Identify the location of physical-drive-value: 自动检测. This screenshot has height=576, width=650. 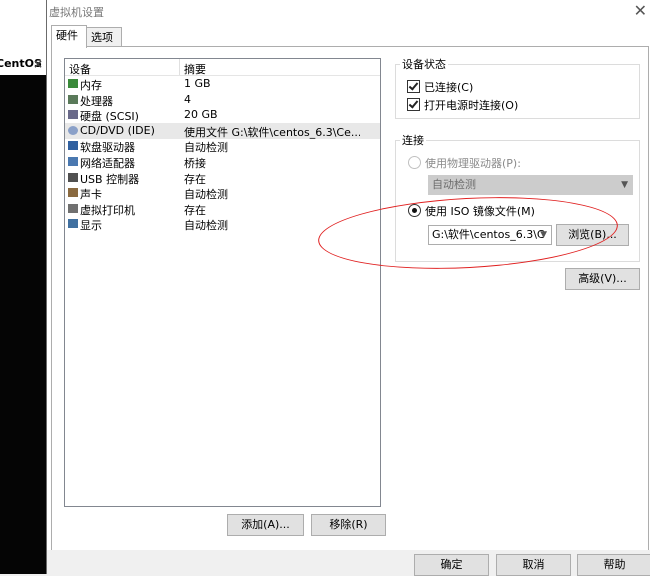
(454, 184).